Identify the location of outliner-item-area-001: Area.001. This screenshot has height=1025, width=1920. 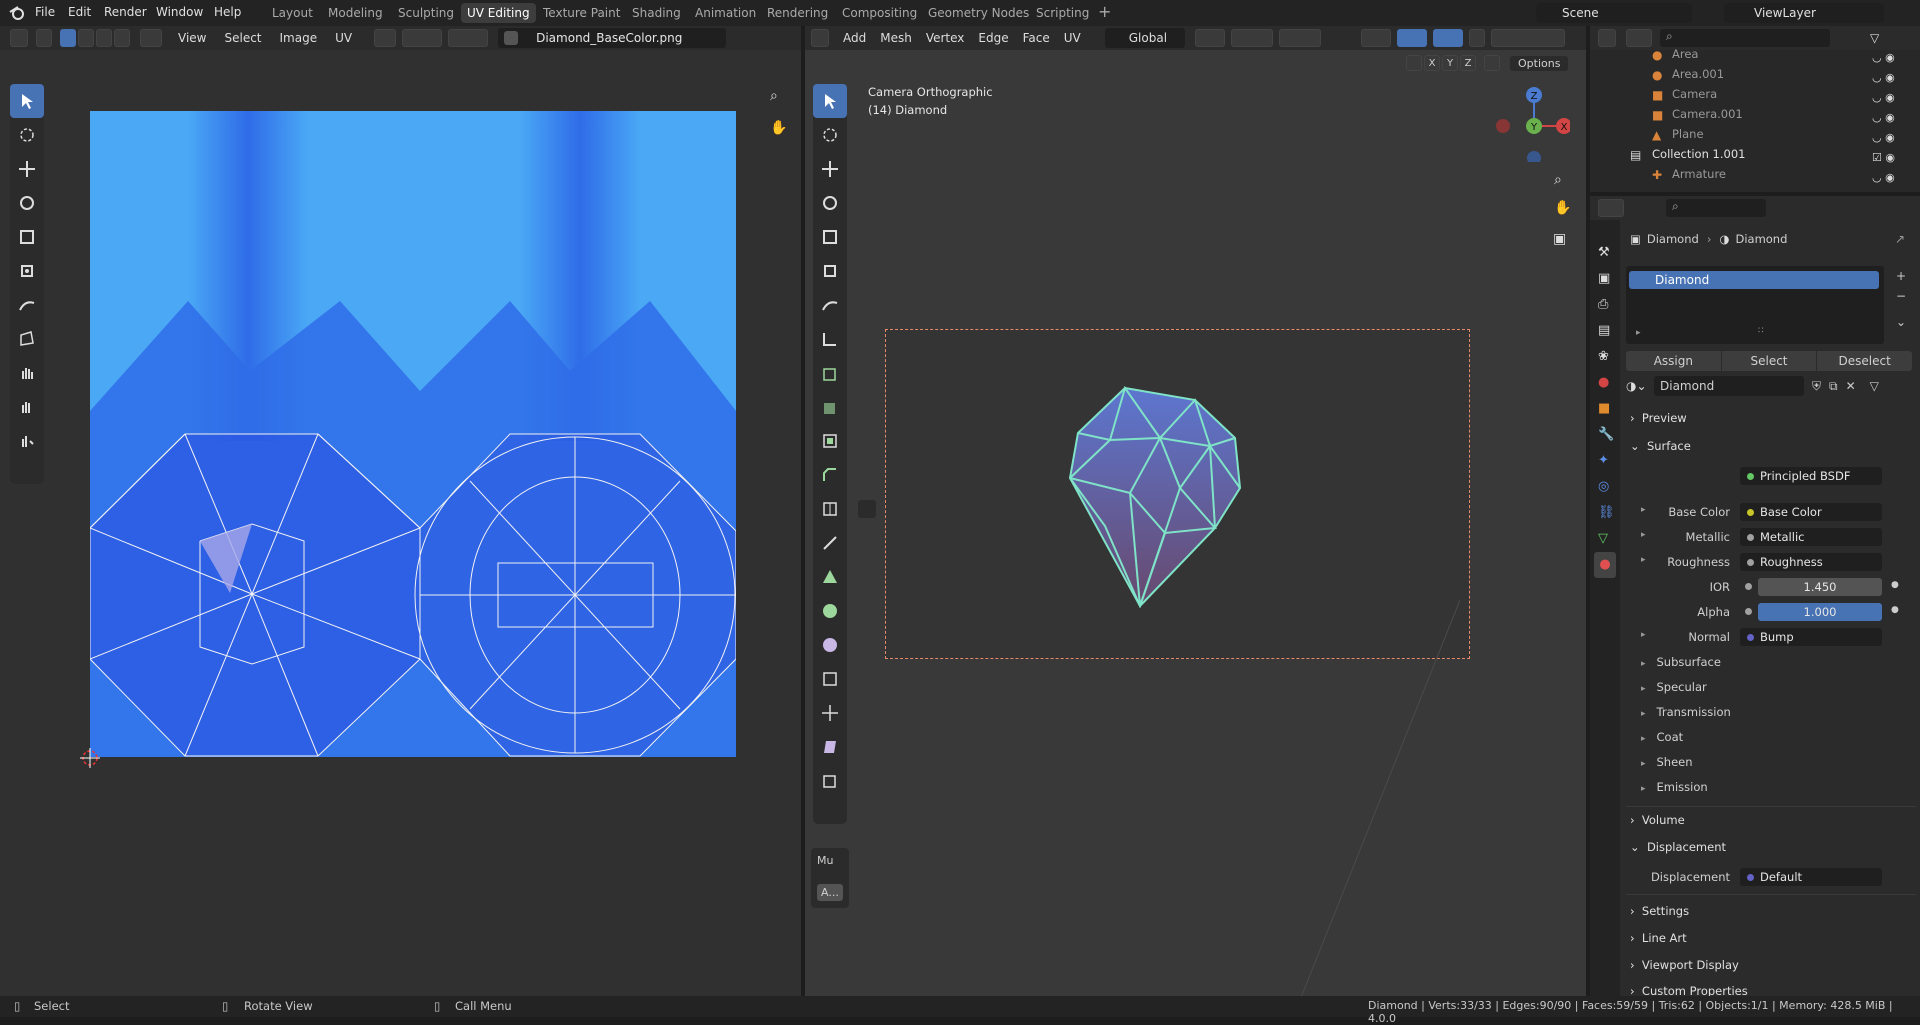
(1698, 74).